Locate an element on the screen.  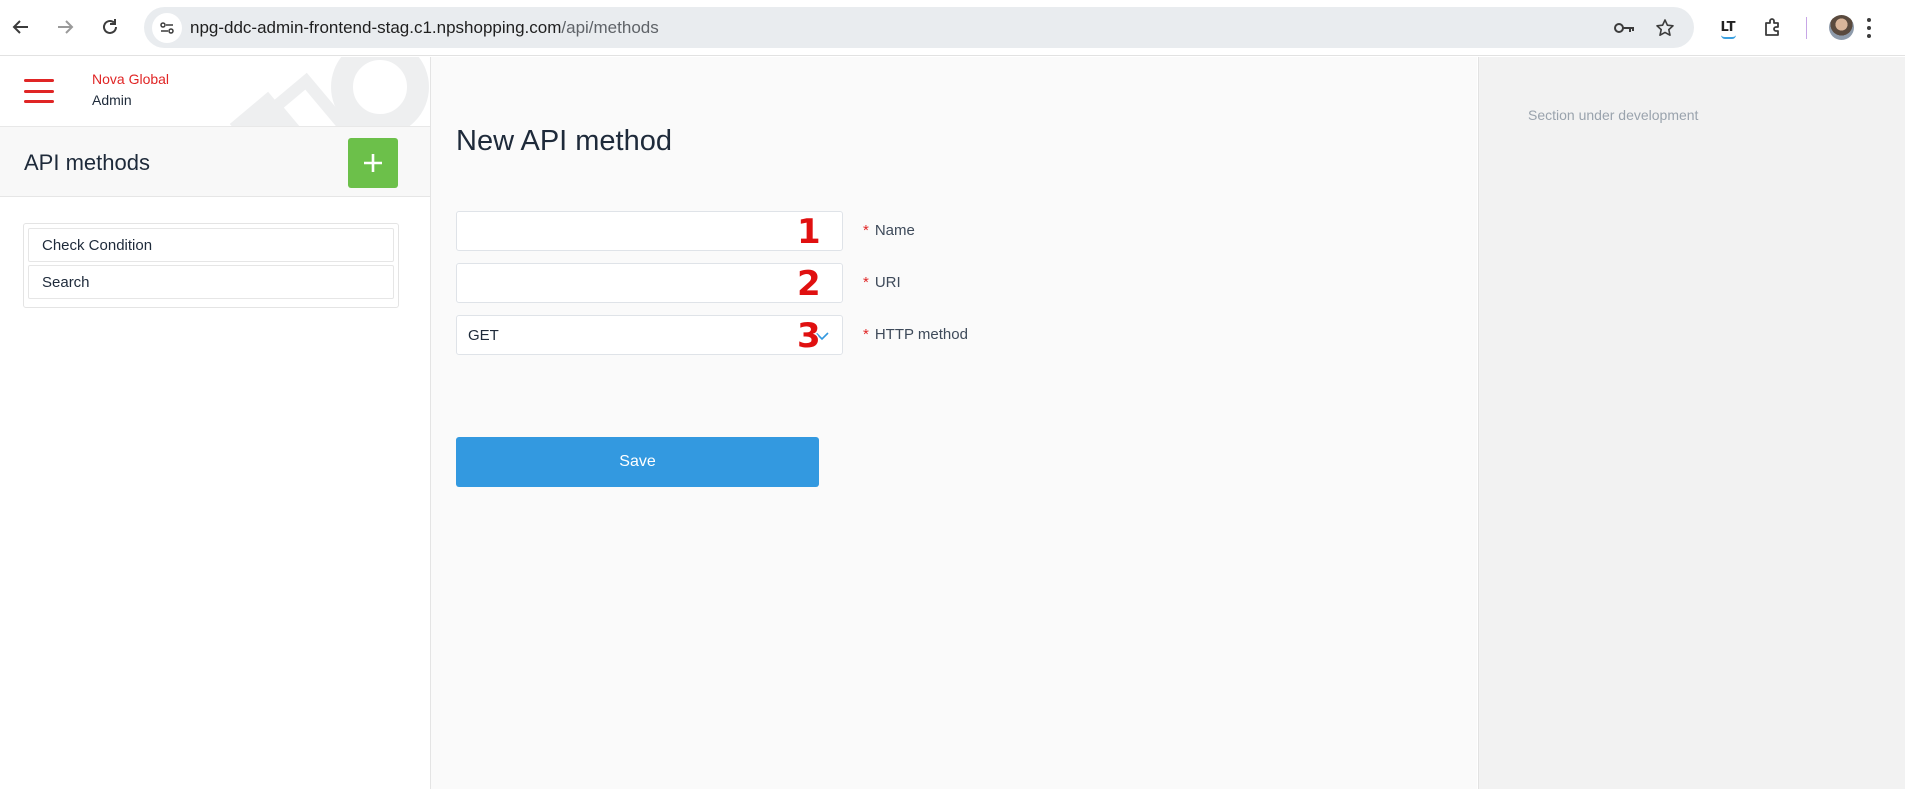
save-button: Save is located at coordinates (637, 462).